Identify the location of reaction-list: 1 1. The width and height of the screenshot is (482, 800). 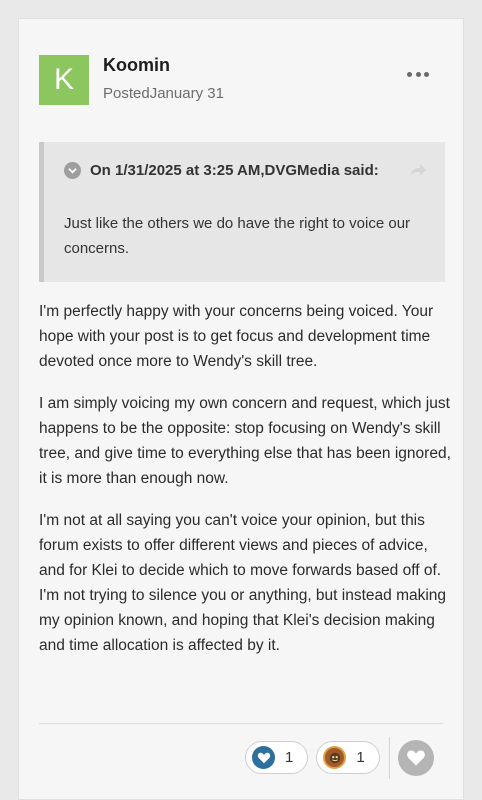
(316, 757).